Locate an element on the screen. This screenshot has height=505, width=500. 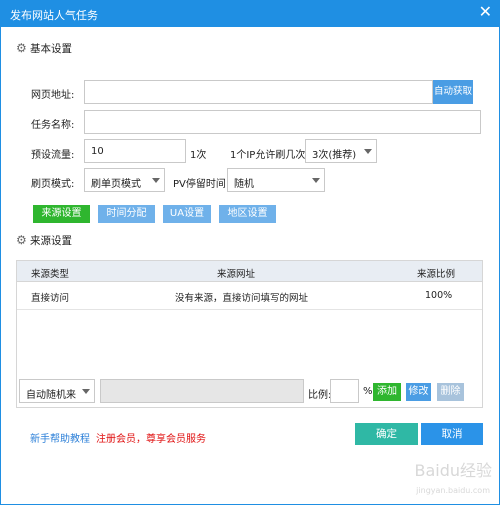
preset-traffic-input: 10 is located at coordinates (135, 151).